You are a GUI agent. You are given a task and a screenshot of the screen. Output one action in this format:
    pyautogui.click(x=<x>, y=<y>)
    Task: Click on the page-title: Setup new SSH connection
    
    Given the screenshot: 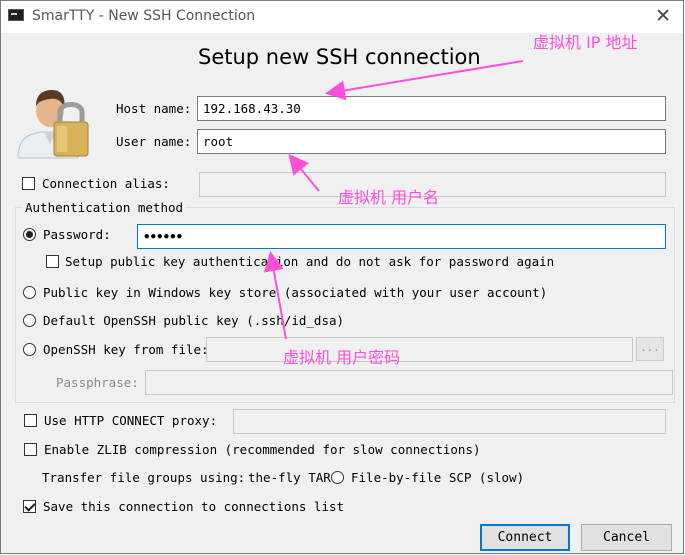 What is the action you would take?
    pyautogui.click(x=339, y=57)
    